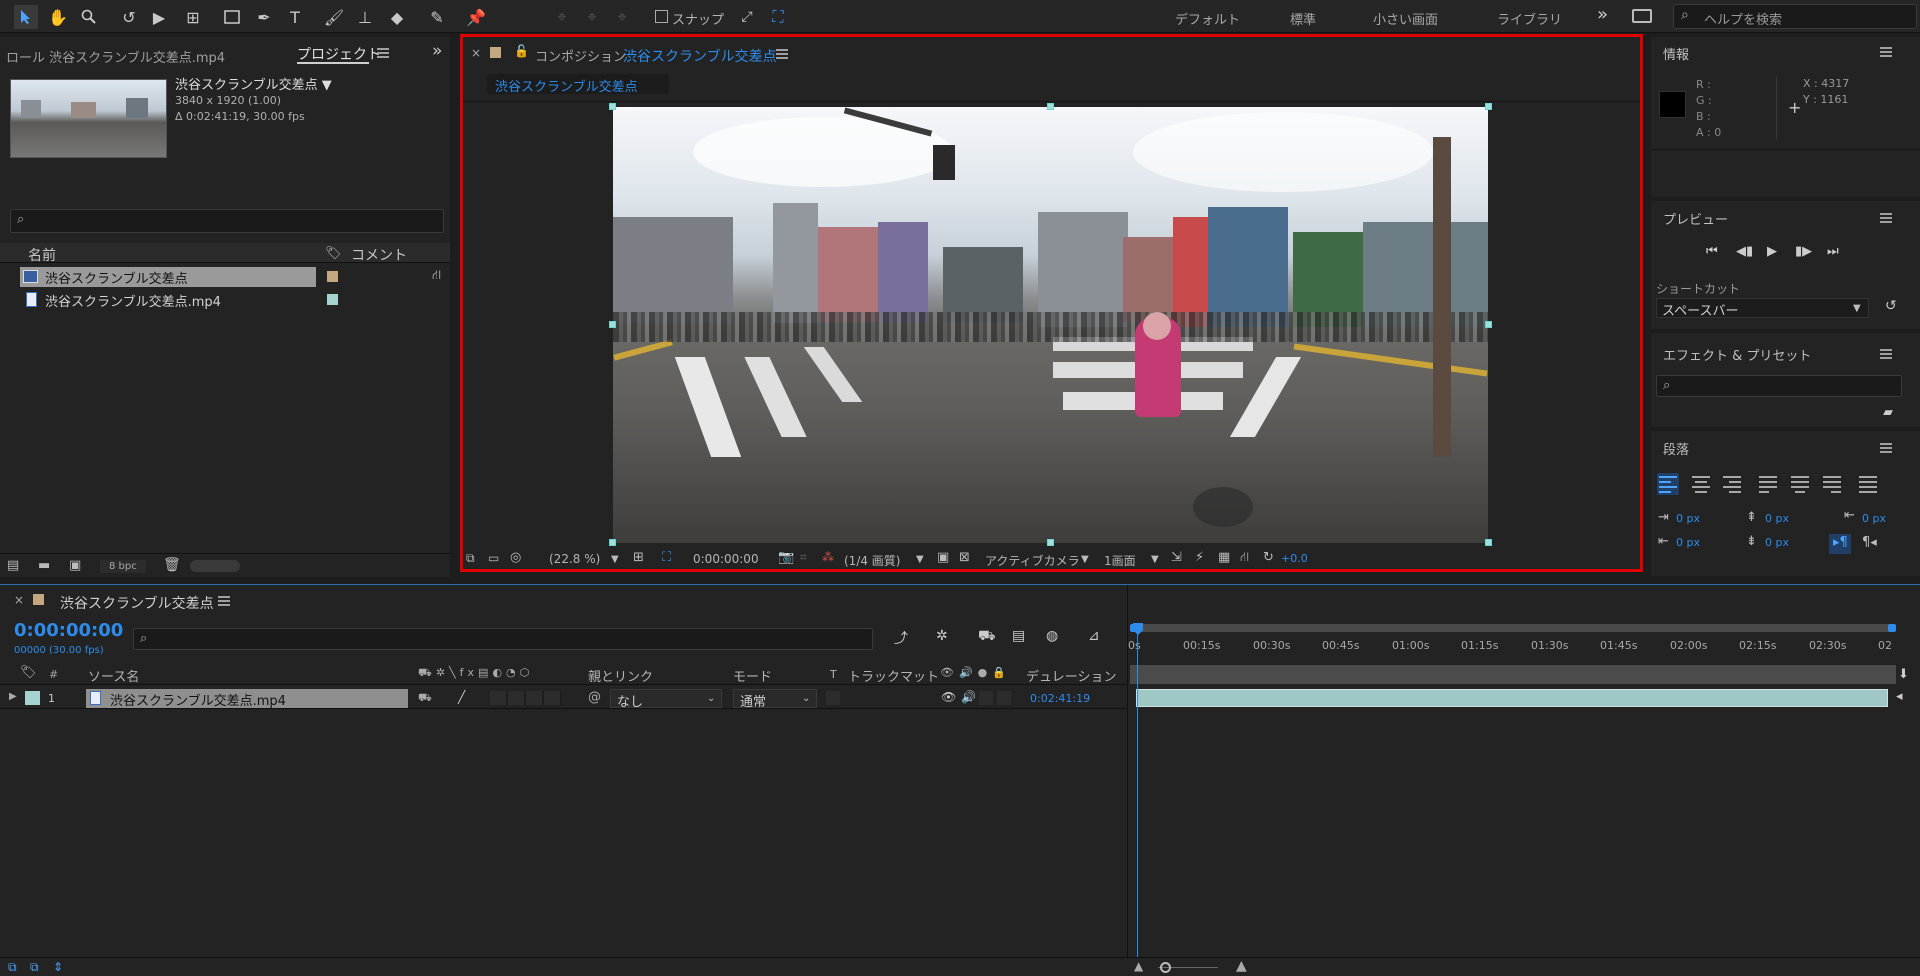 Image resolution: width=1920 pixels, height=976 pixels. I want to click on justify-last-left-button, so click(1768, 484).